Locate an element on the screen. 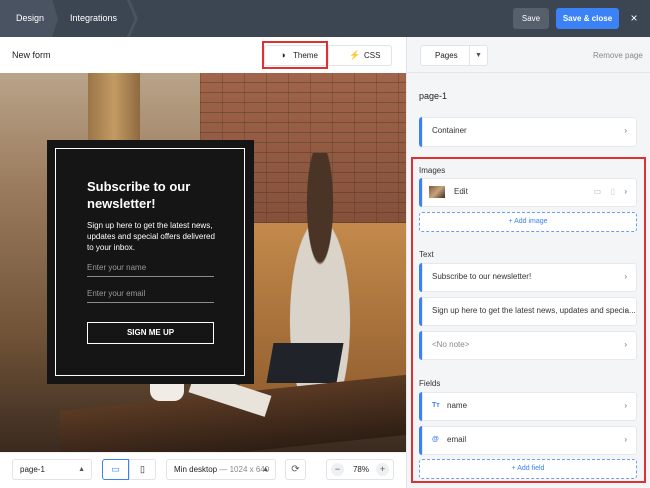  rotate-icon: ⟳ is located at coordinates (295, 469).